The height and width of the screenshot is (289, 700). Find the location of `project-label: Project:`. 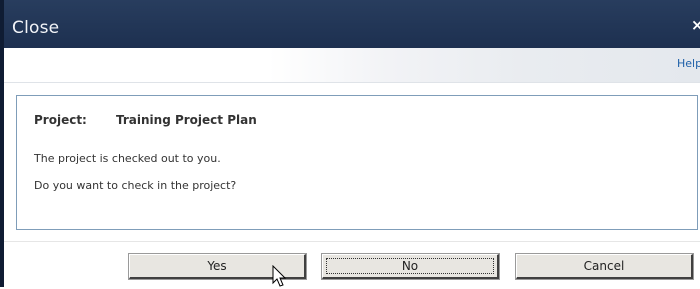

project-label: Project: is located at coordinates (60, 120).